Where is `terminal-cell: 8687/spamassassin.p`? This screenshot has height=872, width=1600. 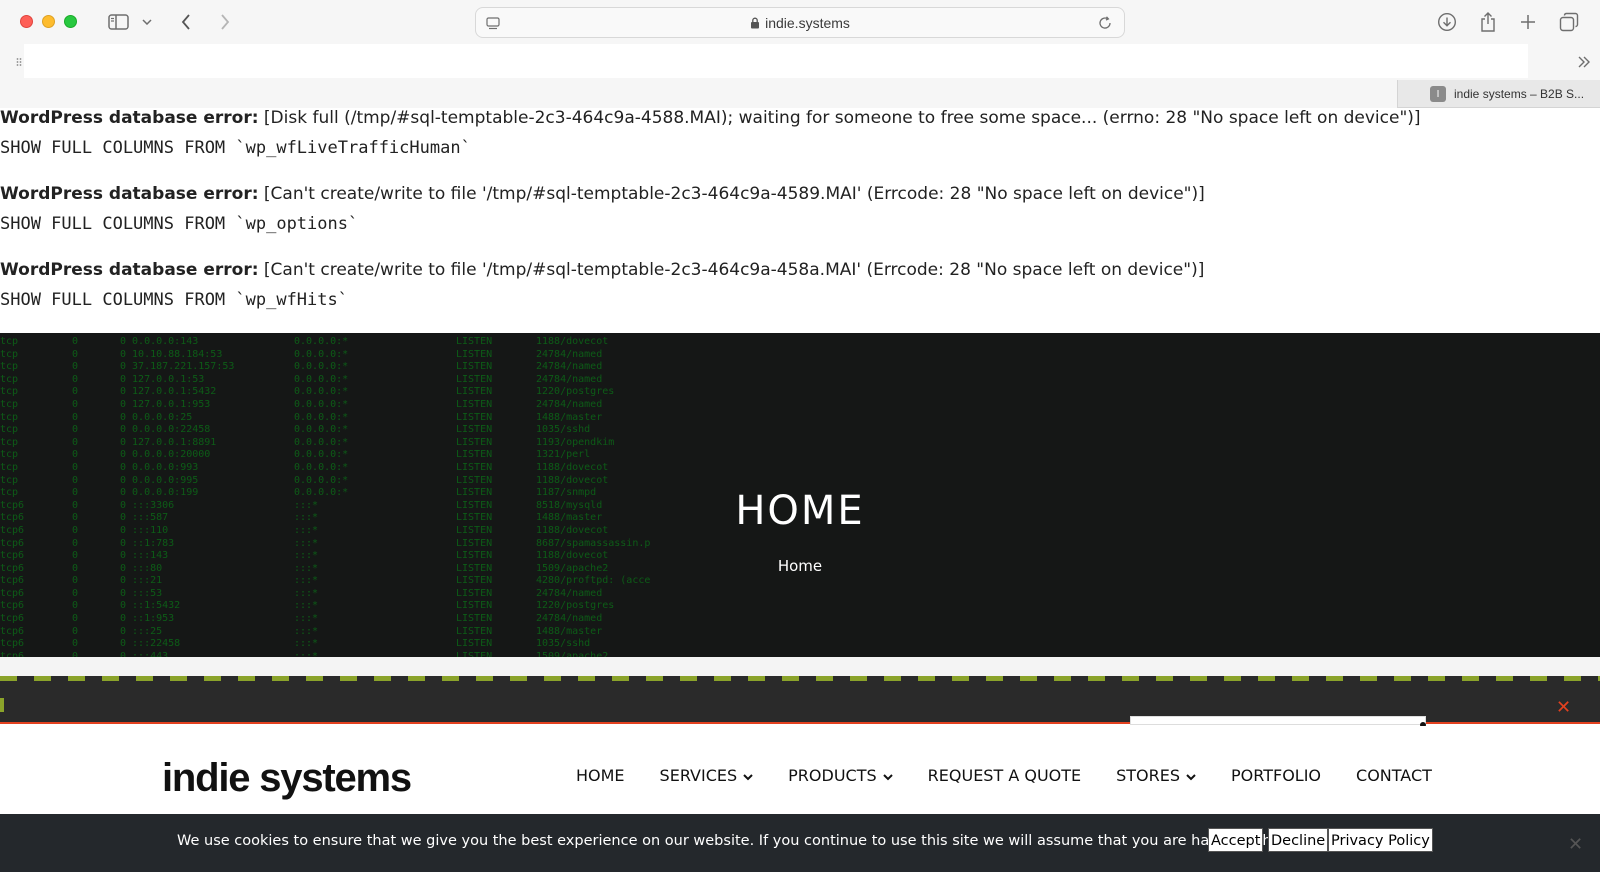
terminal-cell: 8687/spamassassin.p is located at coordinates (593, 543).